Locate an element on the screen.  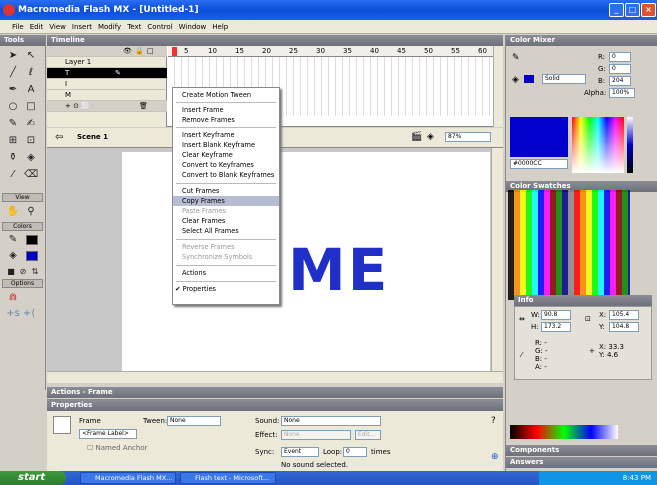
menu-item-convert-to-blank-keyframes: Convert to Blank Keyframes is located at coordinates (226, 175).